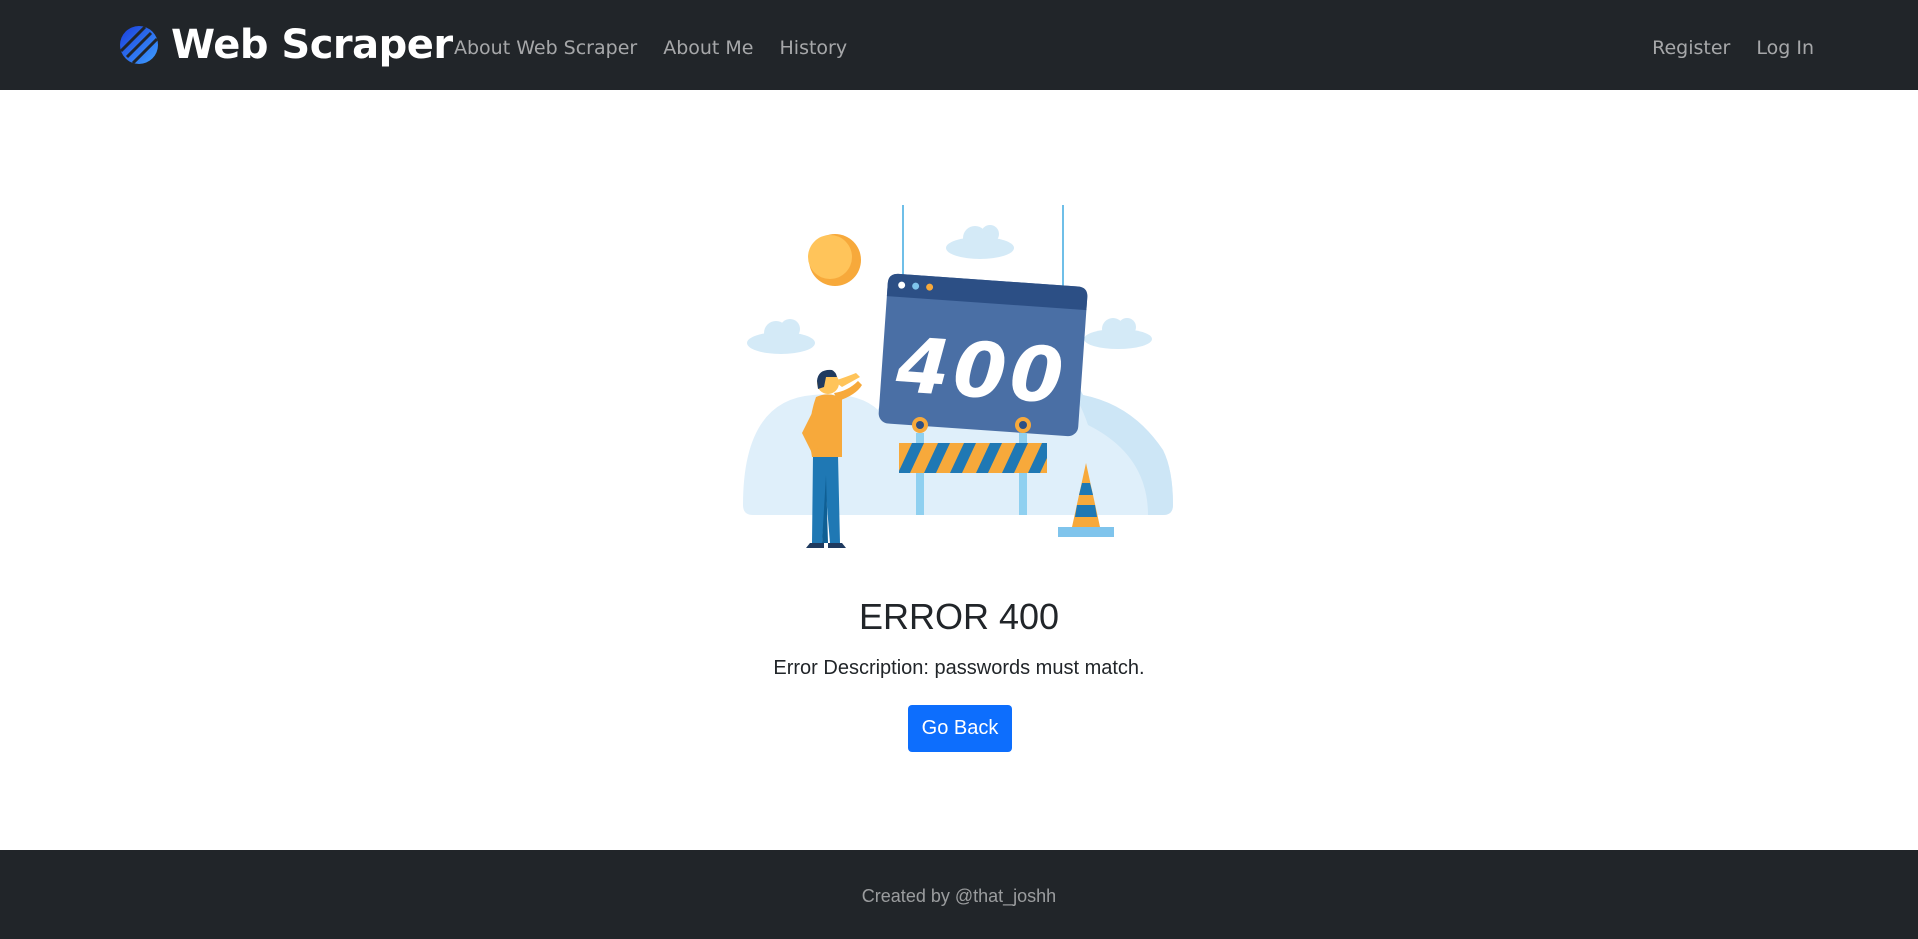  I want to click on error-title: ERROR 400, so click(959, 616).